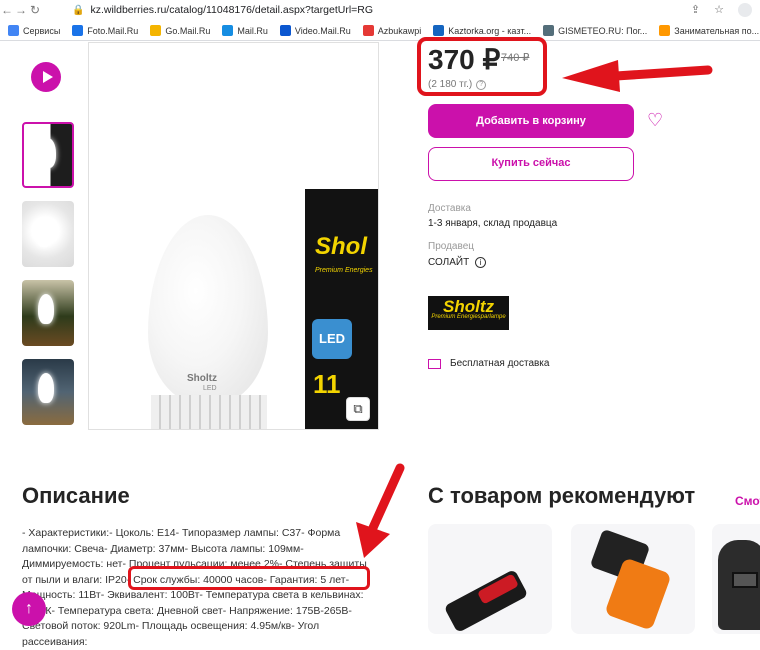 This screenshot has height=650, width=760. Describe the element at coordinates (449, 208) in the screenshot. I see `delivery-label: Доставка` at that location.